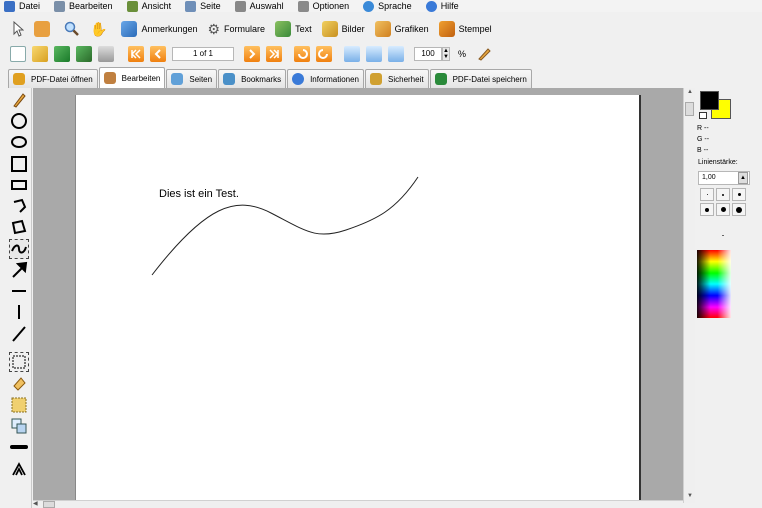  I want to click on scroll-down-arrow: ▼, so click(690, 497).